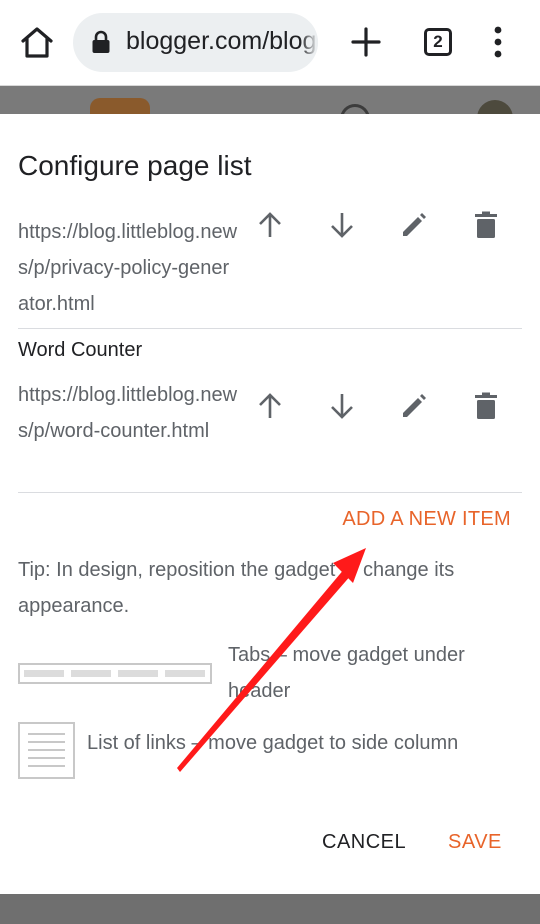  I want to click on tab-switcher-button: 2, so click(438, 42).